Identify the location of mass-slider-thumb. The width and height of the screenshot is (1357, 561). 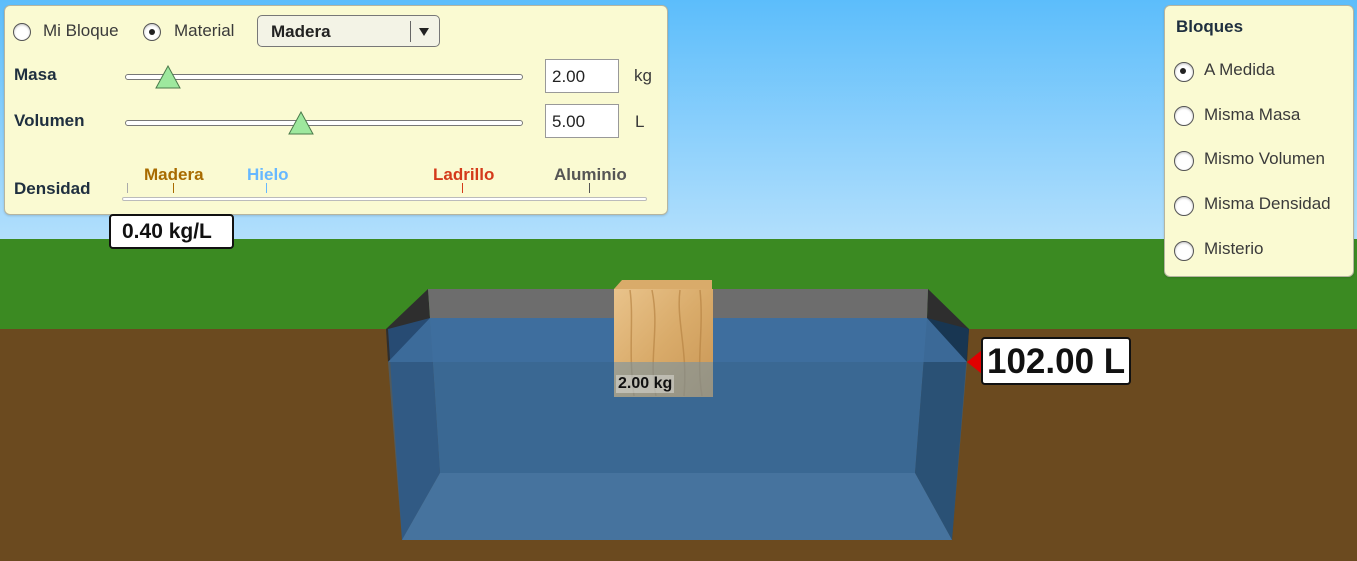
(168, 77).